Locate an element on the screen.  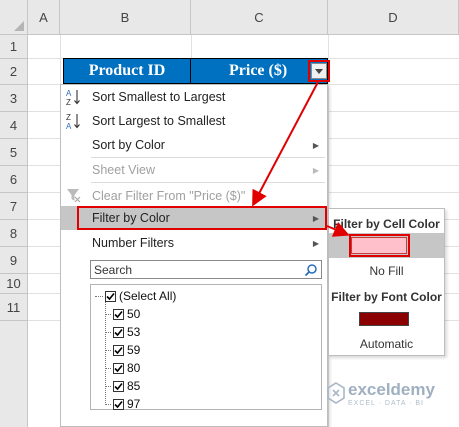
row-label: 1 is located at coordinates (13, 46).